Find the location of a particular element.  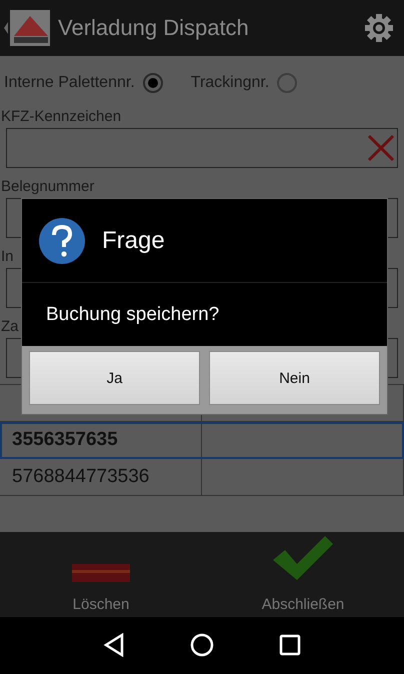

settings-icon is located at coordinates (379, 27).